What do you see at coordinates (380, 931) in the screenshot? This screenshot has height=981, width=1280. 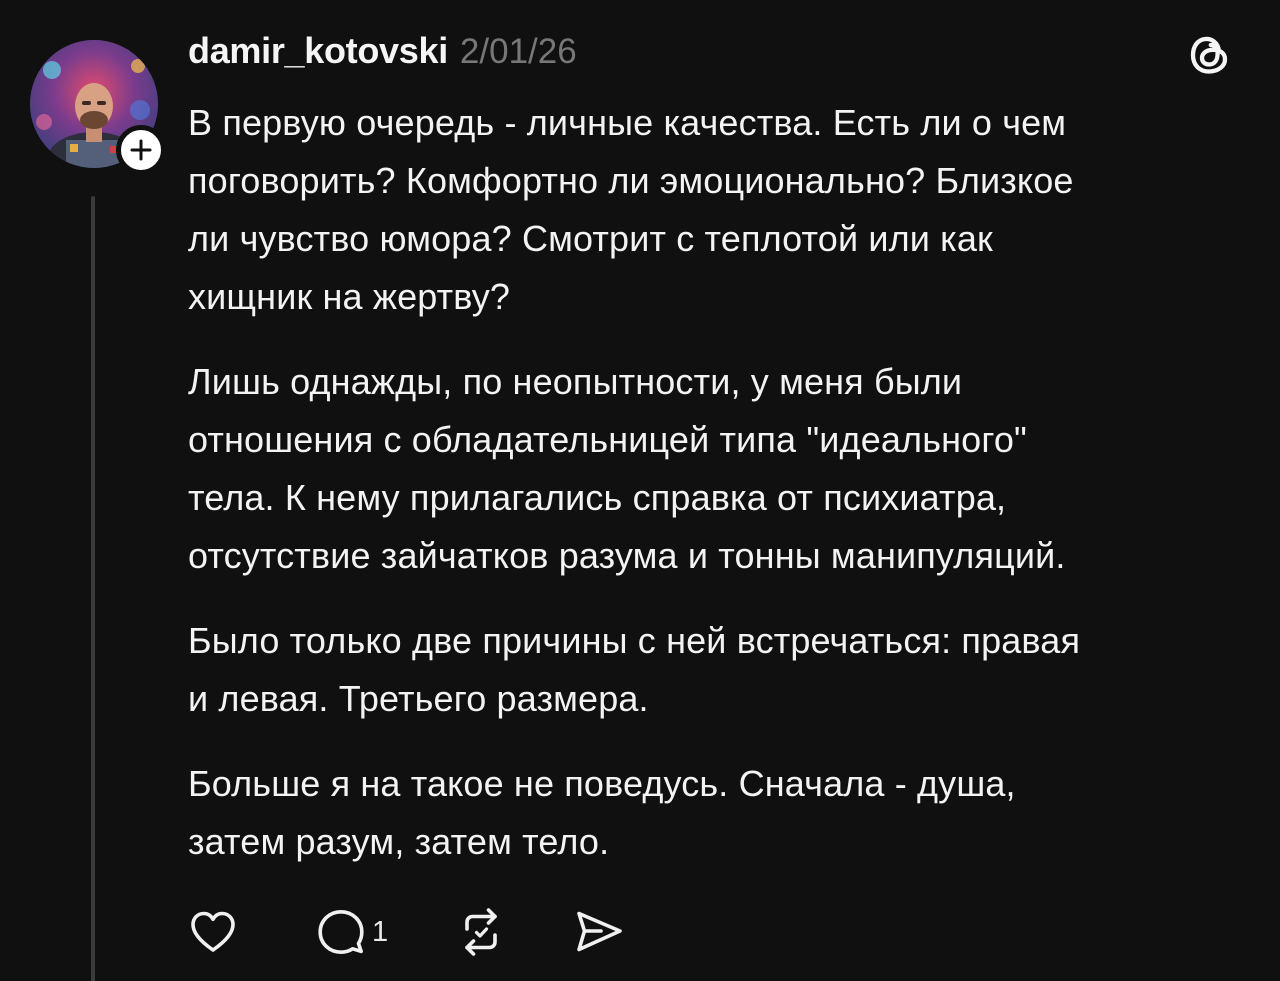 I see `reply-count: 1` at bounding box center [380, 931].